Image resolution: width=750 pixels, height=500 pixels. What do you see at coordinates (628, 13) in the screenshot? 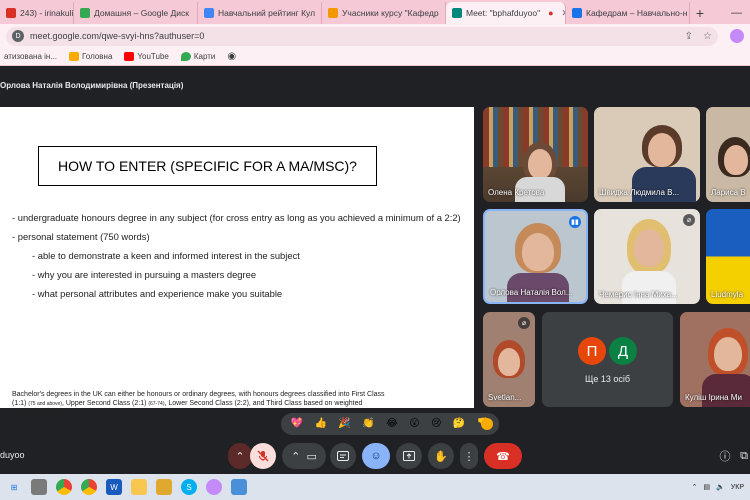
I see `browser-tab-6: Кафедрам – Навчально-н ✕` at bounding box center [628, 13].